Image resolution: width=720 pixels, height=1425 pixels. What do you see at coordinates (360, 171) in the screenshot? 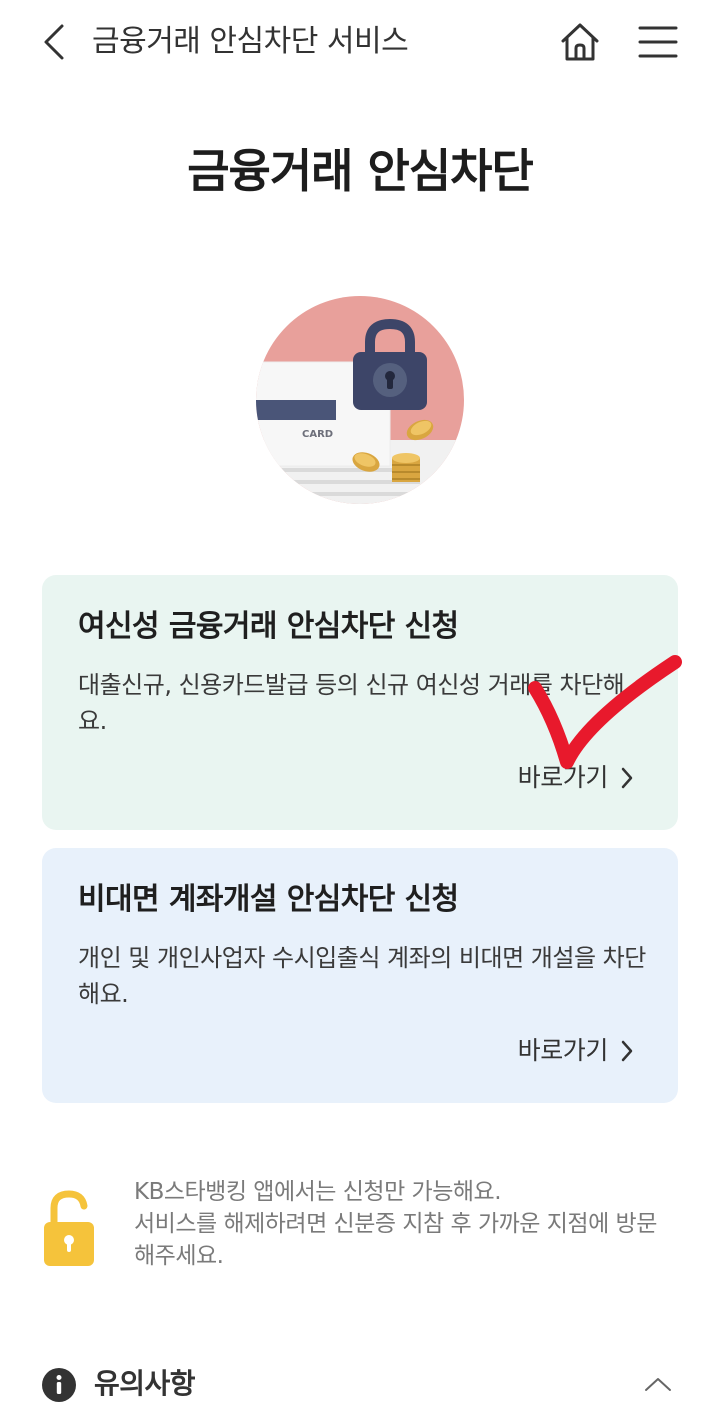
I see `page-title: 금융거래 안심차단` at bounding box center [360, 171].